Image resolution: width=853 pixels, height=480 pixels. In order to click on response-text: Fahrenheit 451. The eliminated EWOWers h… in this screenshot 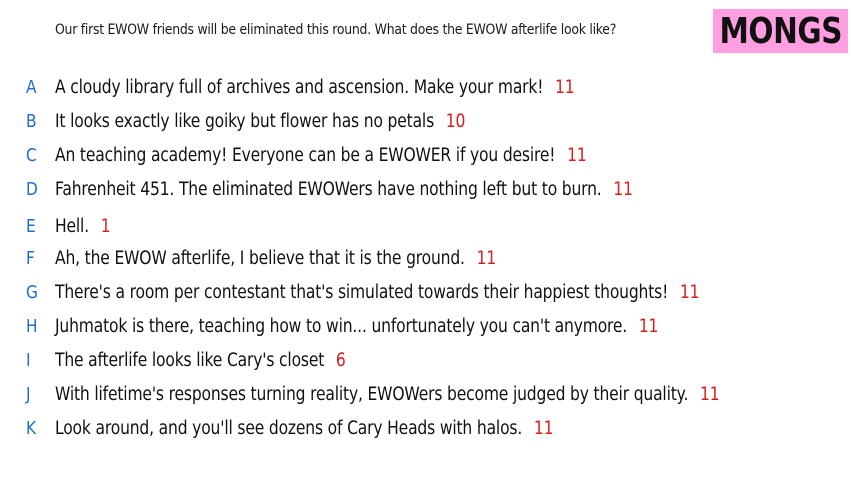, I will do `click(328, 189)`.